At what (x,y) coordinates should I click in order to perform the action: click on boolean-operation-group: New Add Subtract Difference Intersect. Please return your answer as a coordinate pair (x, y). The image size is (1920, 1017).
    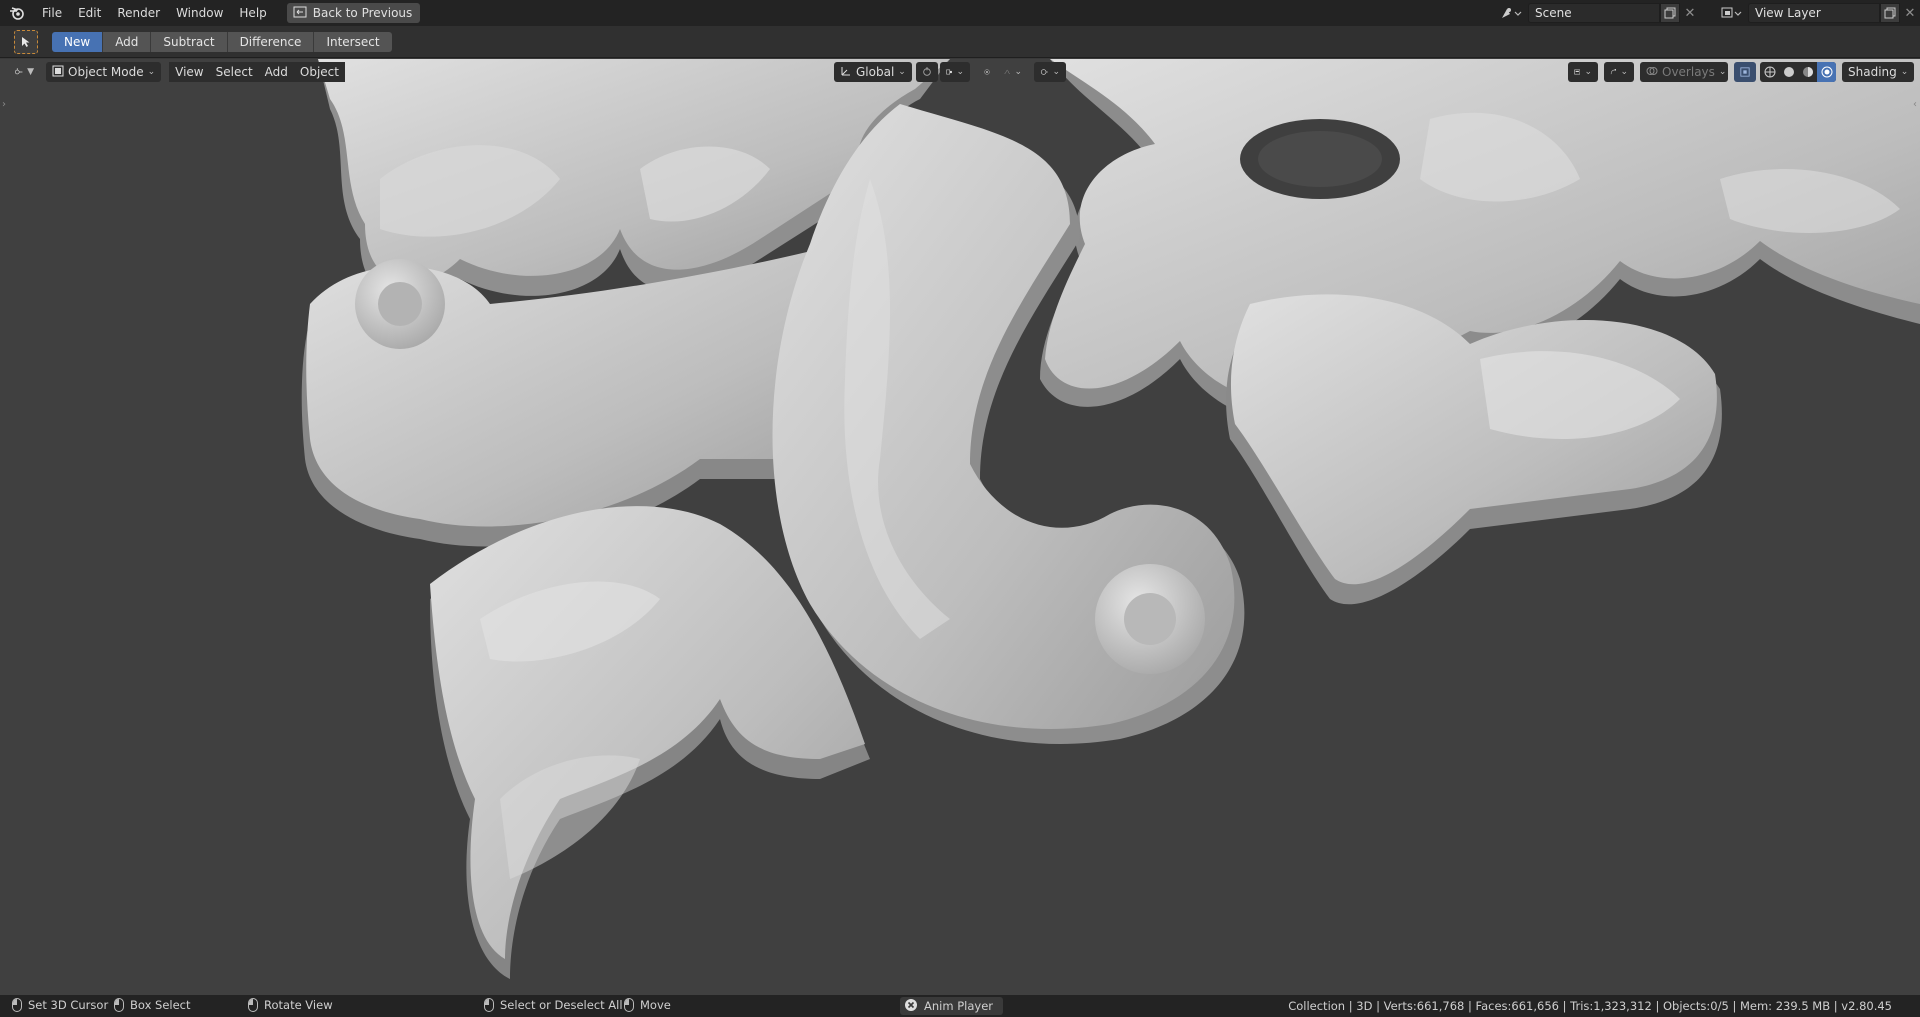
    Looking at the image, I should click on (222, 41).